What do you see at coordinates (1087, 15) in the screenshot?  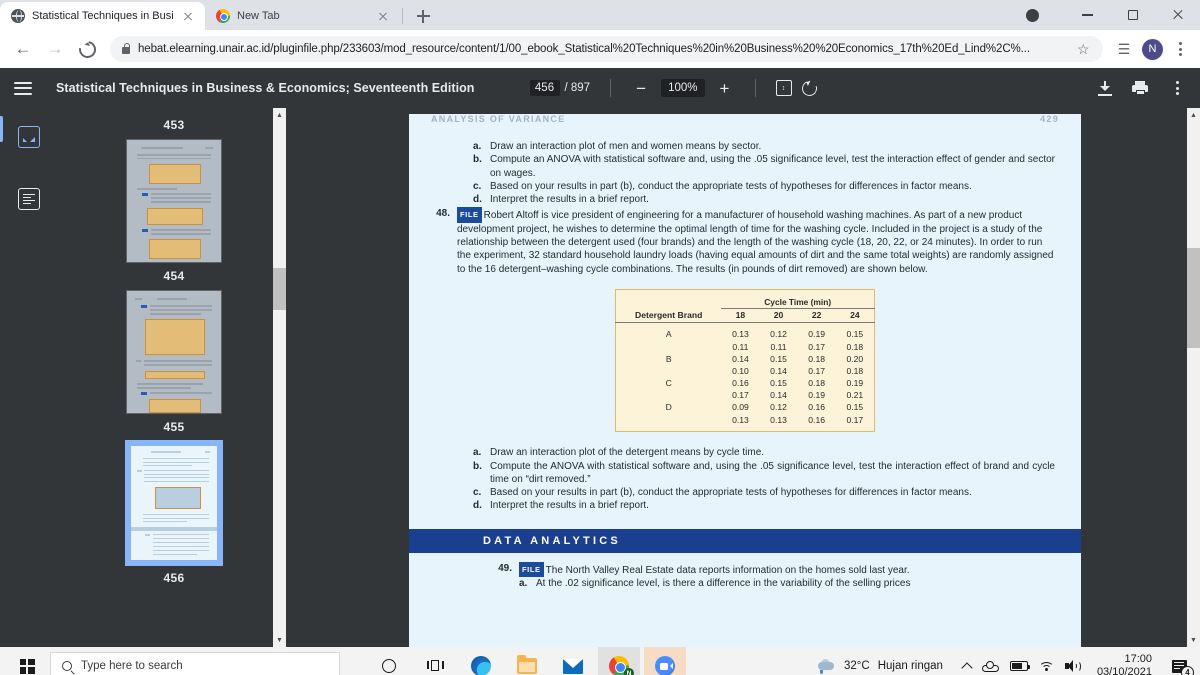 I see `minimize-button` at bounding box center [1087, 15].